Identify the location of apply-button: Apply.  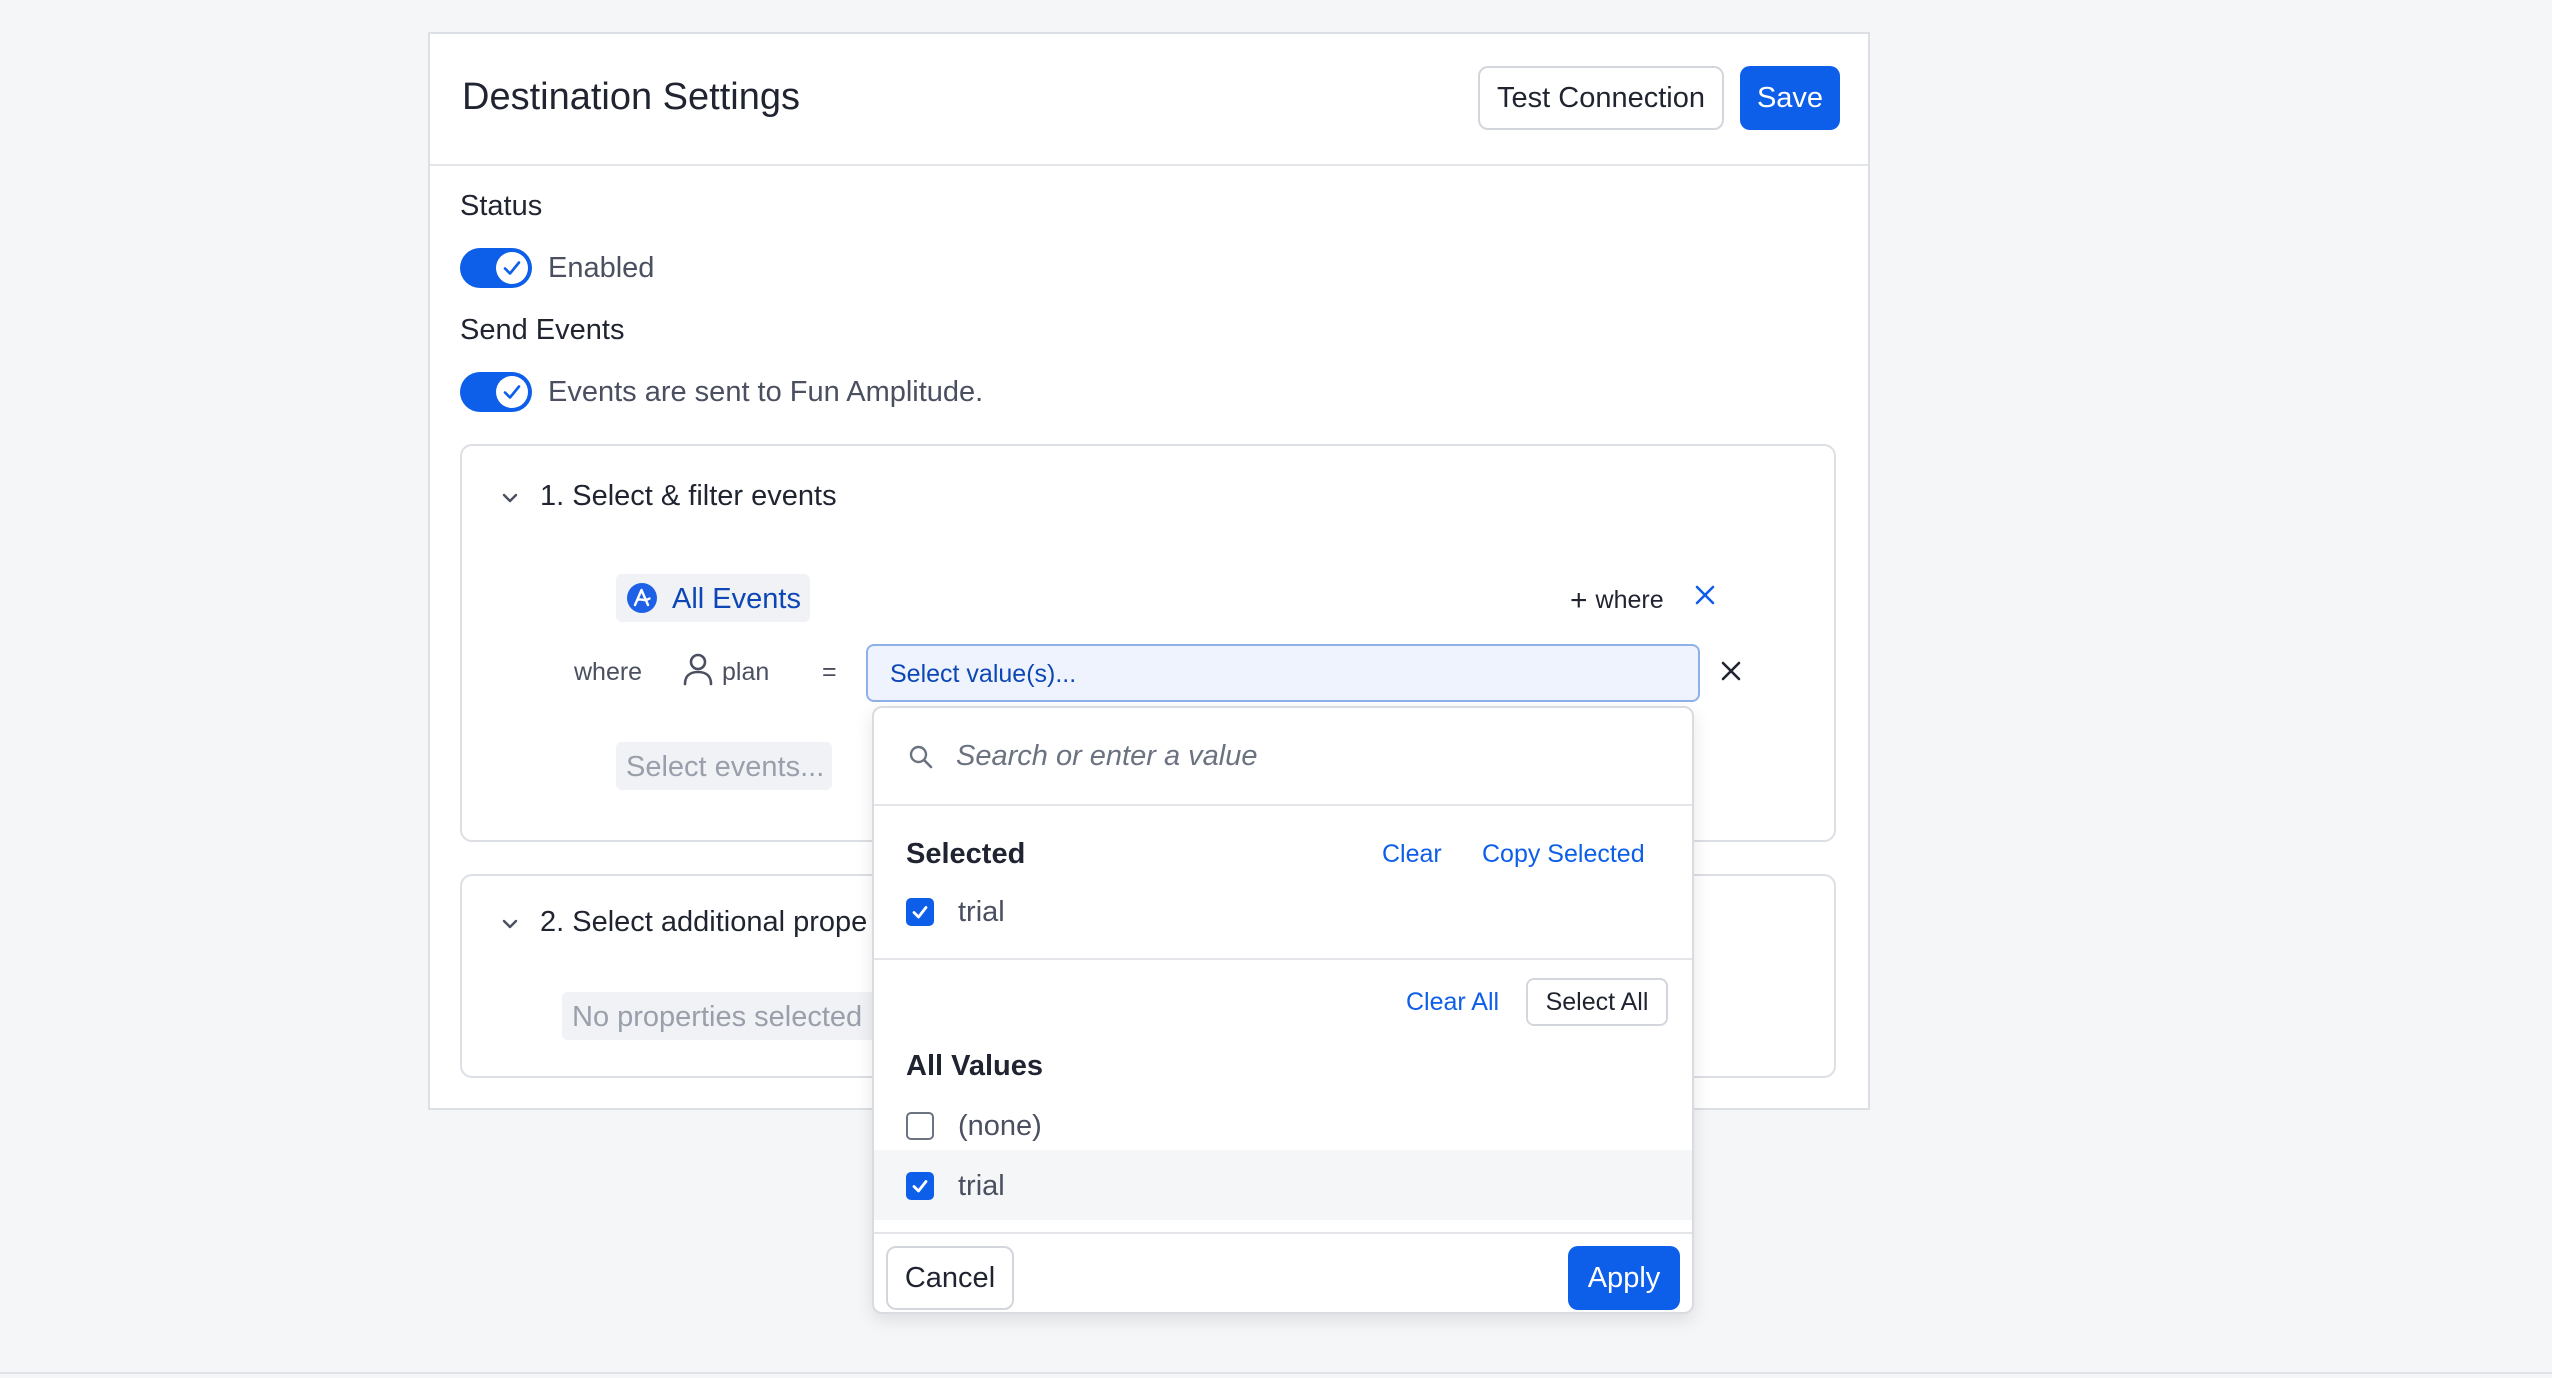
(1624, 1278).